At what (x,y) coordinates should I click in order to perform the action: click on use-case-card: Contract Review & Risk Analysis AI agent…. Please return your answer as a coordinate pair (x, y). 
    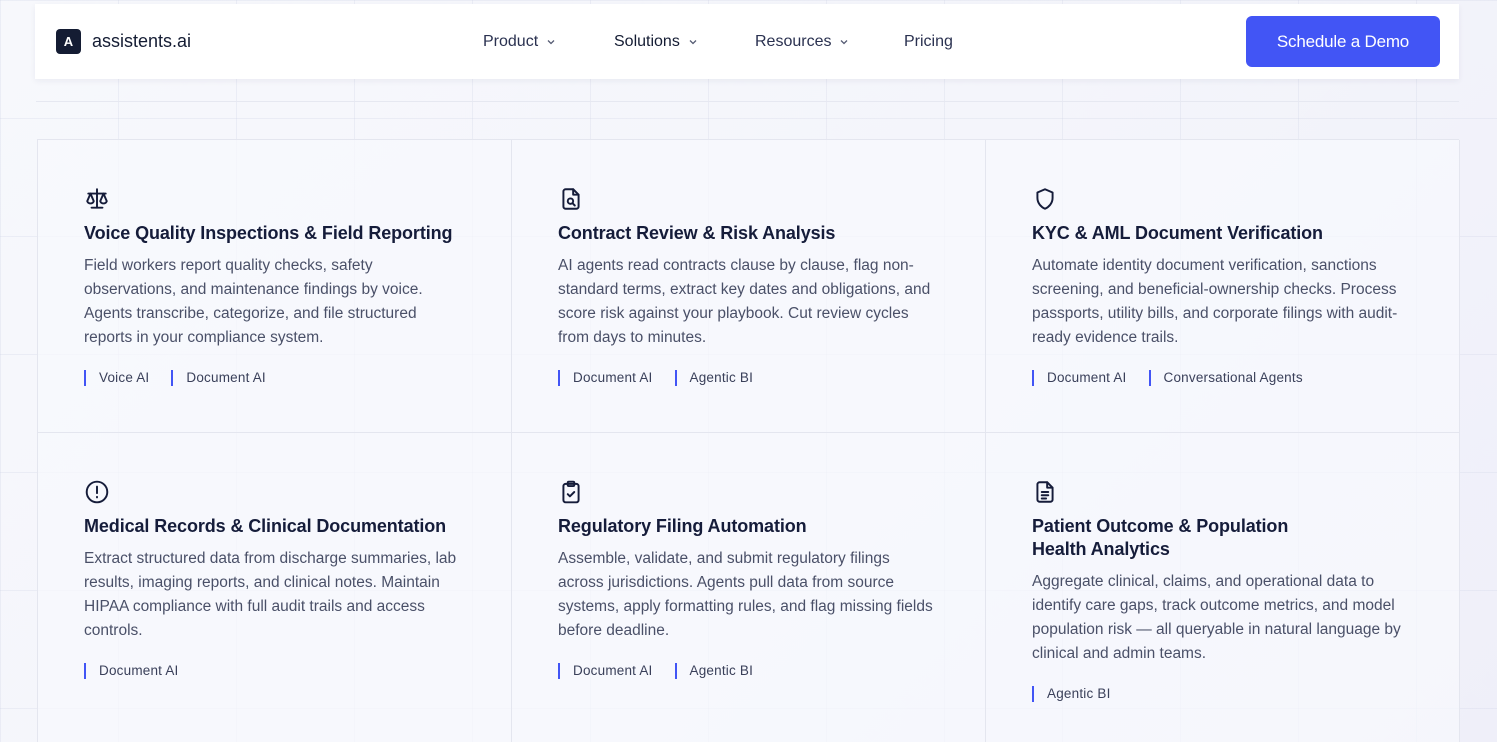
    Looking at the image, I should click on (749, 286).